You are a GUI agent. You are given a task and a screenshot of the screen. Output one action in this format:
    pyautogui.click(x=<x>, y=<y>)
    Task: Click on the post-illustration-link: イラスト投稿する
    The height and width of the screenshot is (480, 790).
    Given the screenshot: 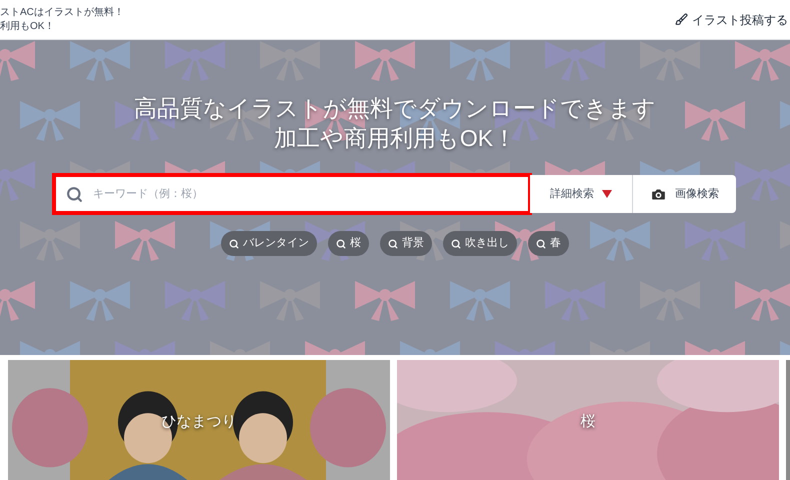 What is the action you would take?
    pyautogui.click(x=731, y=19)
    